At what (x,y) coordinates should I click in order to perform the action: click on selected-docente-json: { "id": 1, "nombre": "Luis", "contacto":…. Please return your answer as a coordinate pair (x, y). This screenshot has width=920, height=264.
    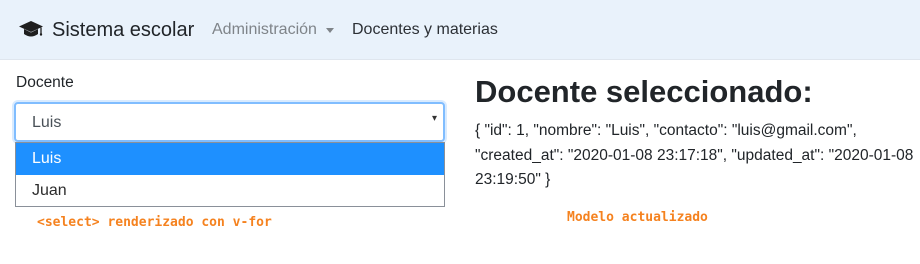
    Looking at the image, I should click on (694, 155).